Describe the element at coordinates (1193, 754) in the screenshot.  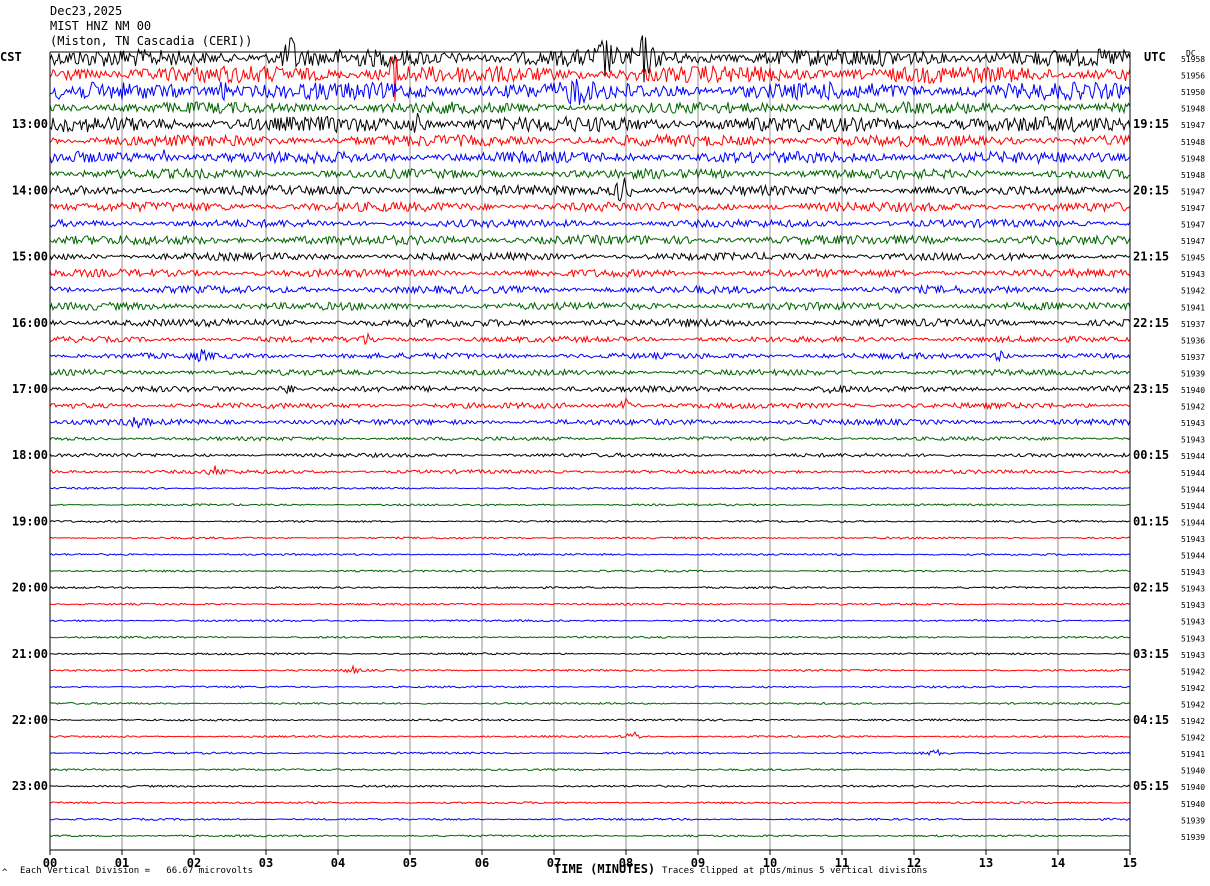
I see `dc-value-row-42: 51941` at that location.